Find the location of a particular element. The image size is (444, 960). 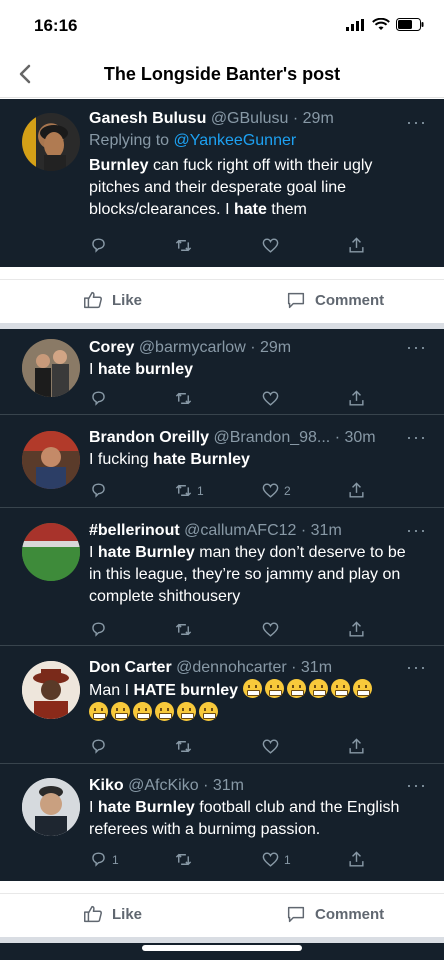

battery-icon is located at coordinates (410, 24).